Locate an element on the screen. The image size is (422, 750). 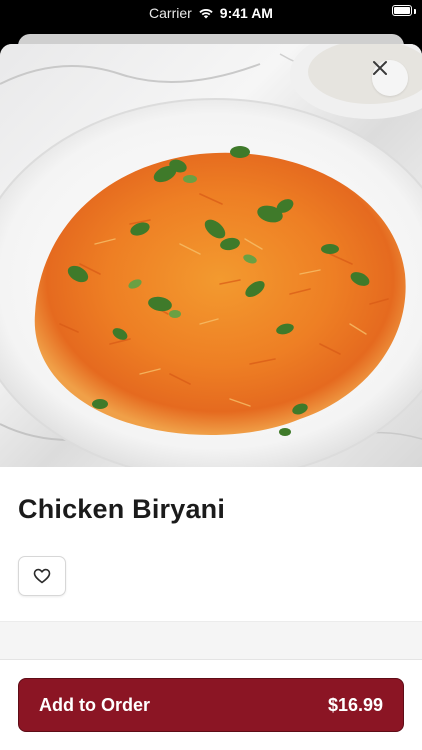
carrier-label: Carrier is located at coordinates (170, 13).